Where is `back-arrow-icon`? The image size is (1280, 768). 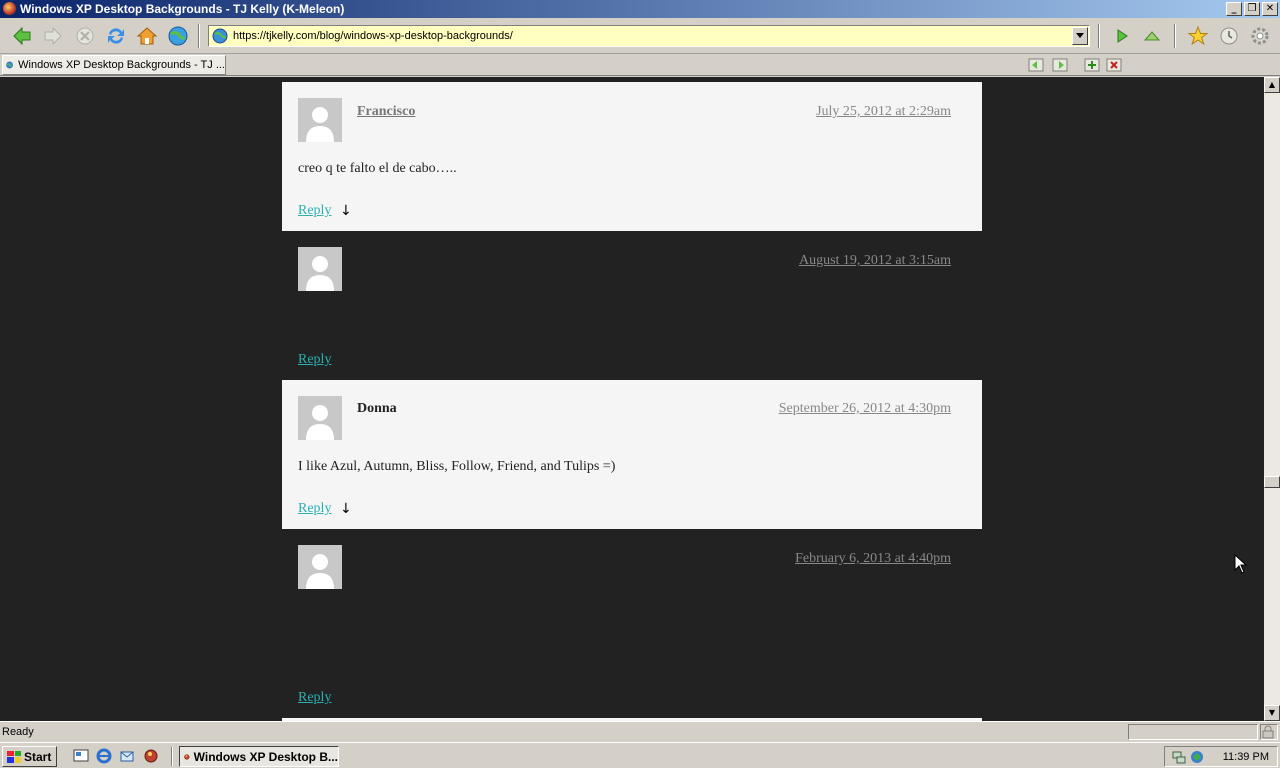 back-arrow-icon is located at coordinates (22, 36).